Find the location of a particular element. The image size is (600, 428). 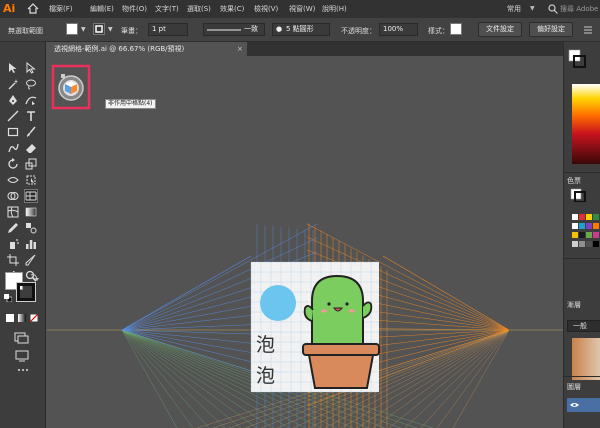

pen-tool-icon is located at coordinates (13, 100).